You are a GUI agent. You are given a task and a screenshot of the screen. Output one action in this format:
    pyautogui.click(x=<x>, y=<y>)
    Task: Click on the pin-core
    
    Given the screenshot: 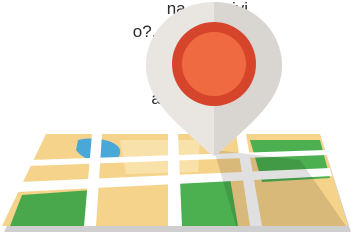 What is the action you would take?
    pyautogui.click(x=214, y=64)
    